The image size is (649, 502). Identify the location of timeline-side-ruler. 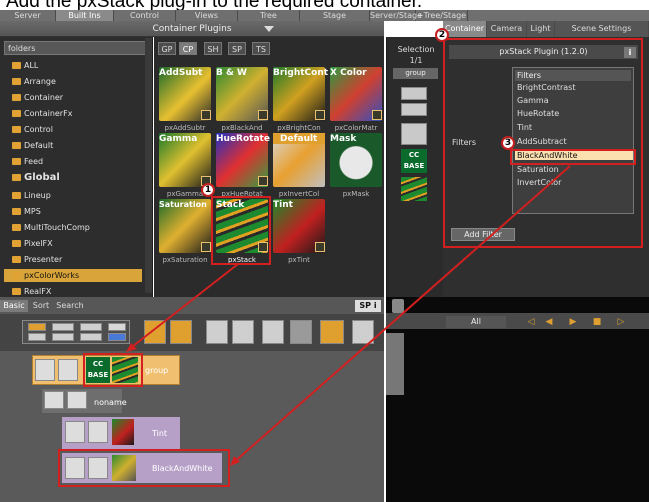
(395, 364).